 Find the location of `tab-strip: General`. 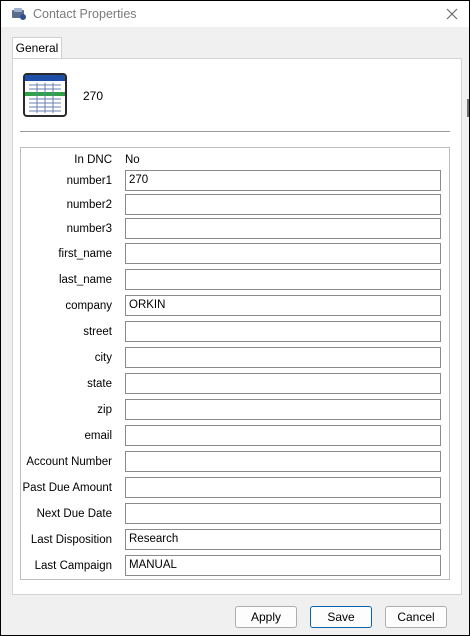

tab-strip: General is located at coordinates (235, 43).